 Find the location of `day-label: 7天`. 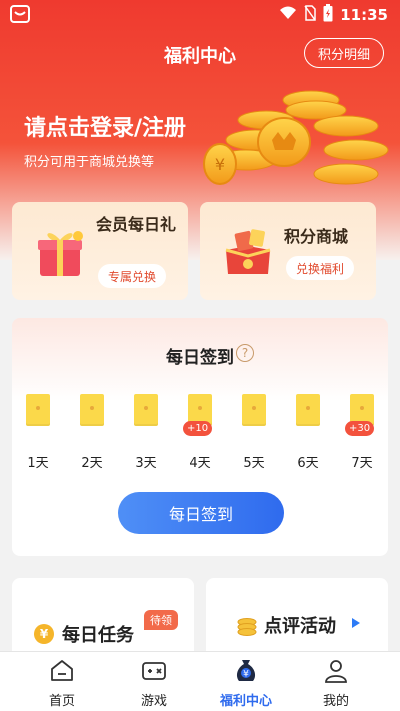

day-label: 7天 is located at coordinates (362, 463).